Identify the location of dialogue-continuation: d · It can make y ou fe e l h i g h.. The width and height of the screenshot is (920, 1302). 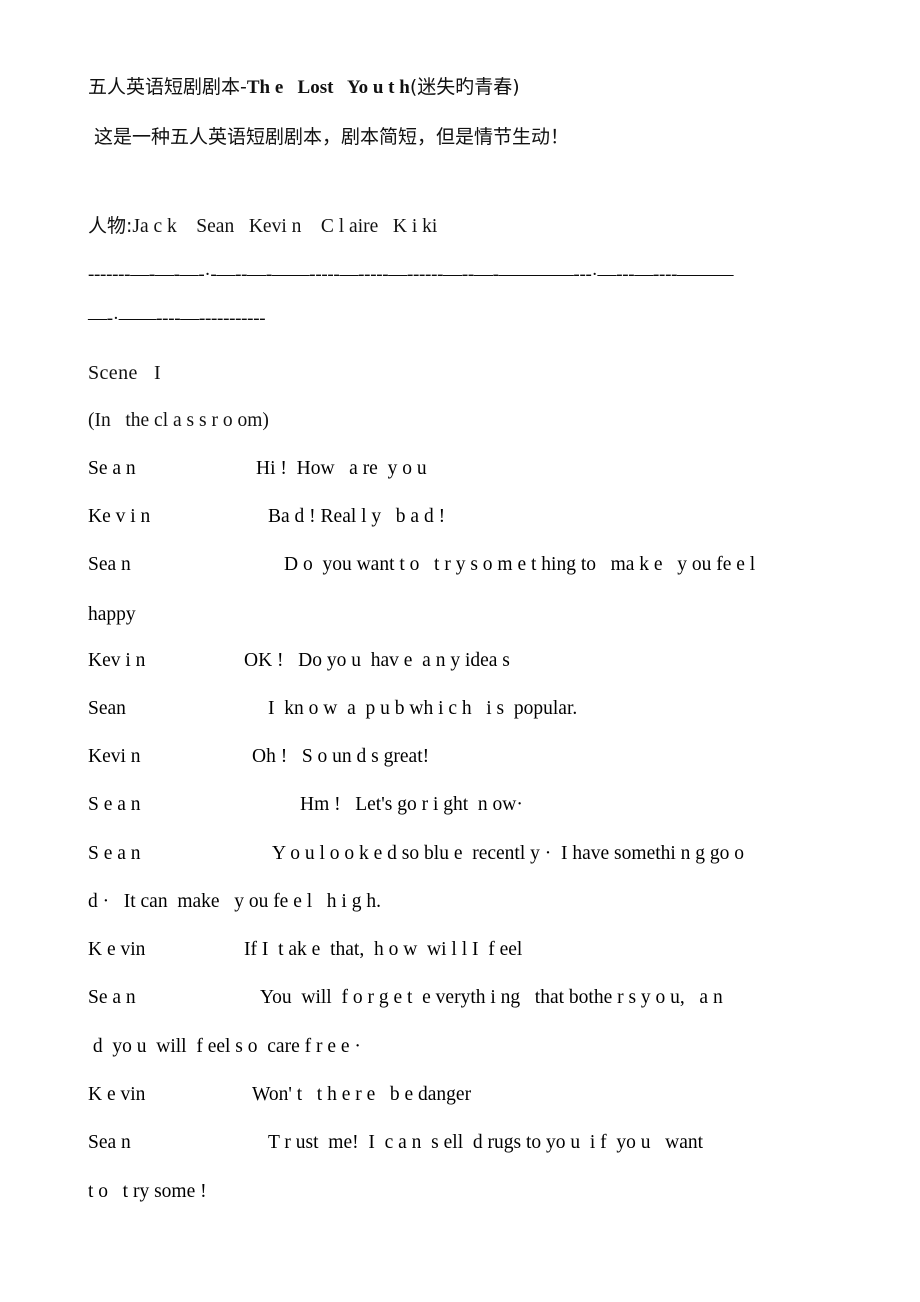
(234, 901).